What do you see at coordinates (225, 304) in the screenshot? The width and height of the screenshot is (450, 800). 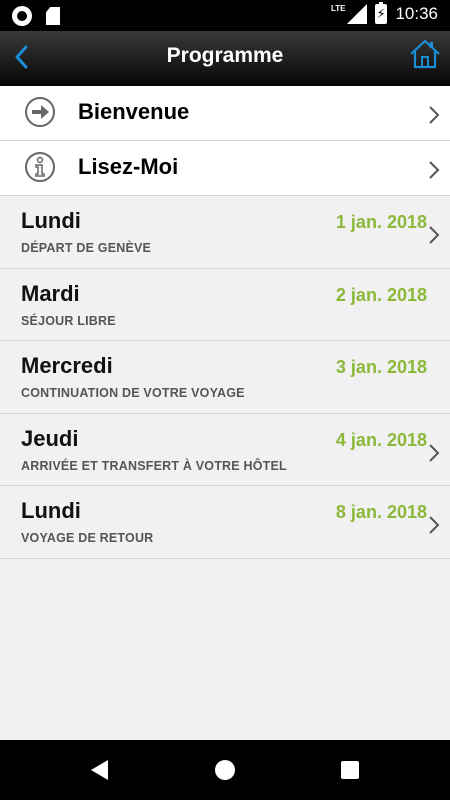 I see `day-row: Mardi SÉJOUR LIBRE 2 jan. 2018` at bounding box center [225, 304].